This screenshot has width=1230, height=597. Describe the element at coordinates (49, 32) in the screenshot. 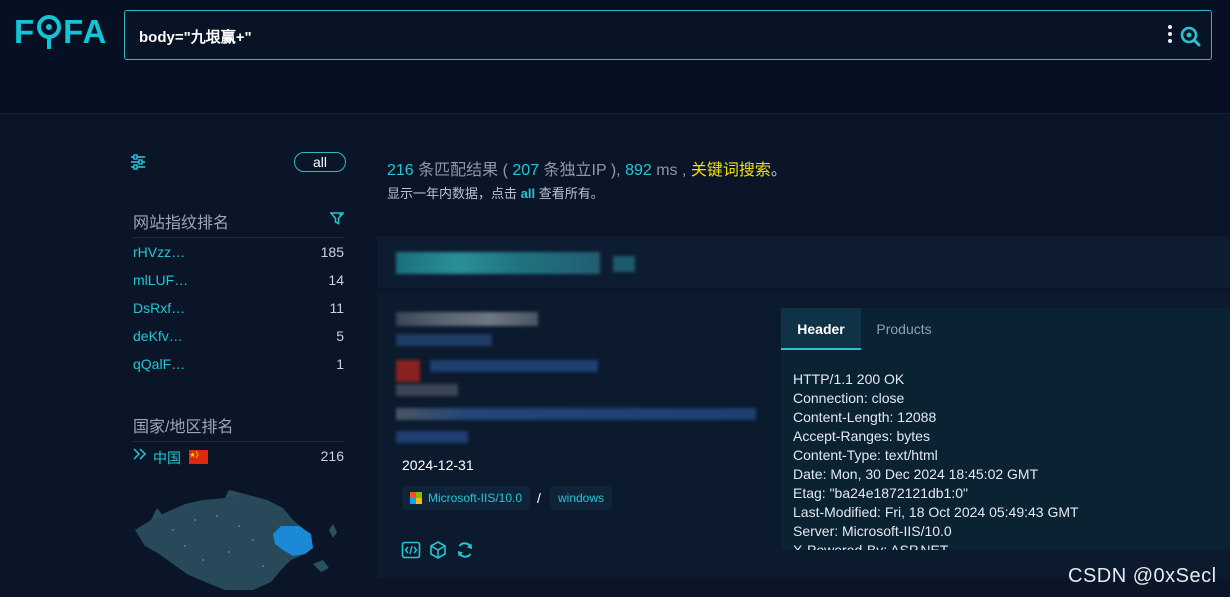

I see `logo-pin-icon` at that location.